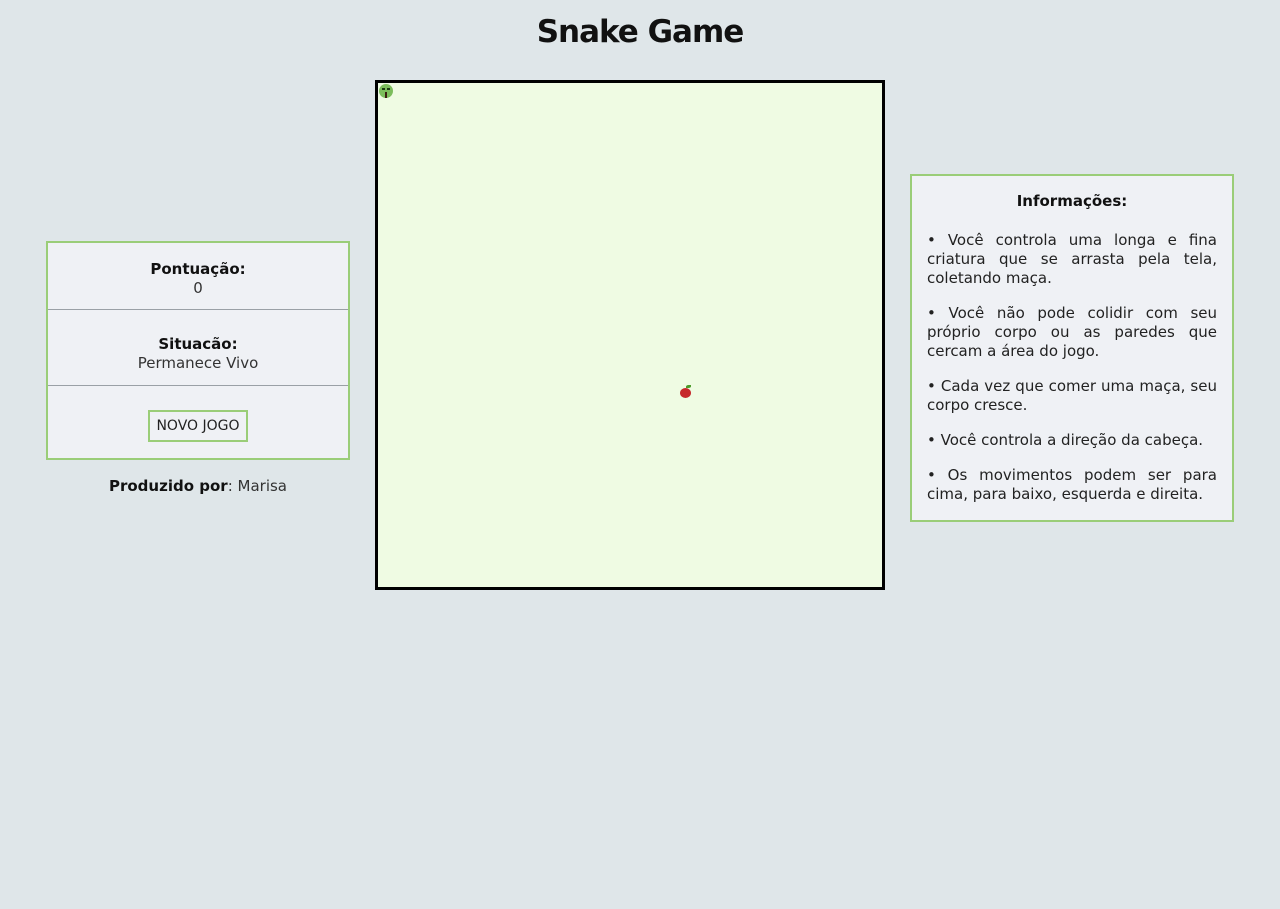  Describe the element at coordinates (640, 32) in the screenshot. I see `page-title: Snake Game` at that location.